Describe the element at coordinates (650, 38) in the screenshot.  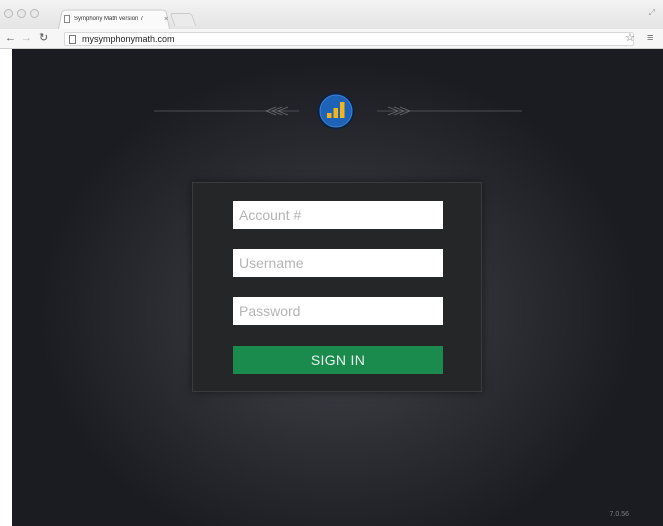
I see `menu-icon: ≡` at that location.